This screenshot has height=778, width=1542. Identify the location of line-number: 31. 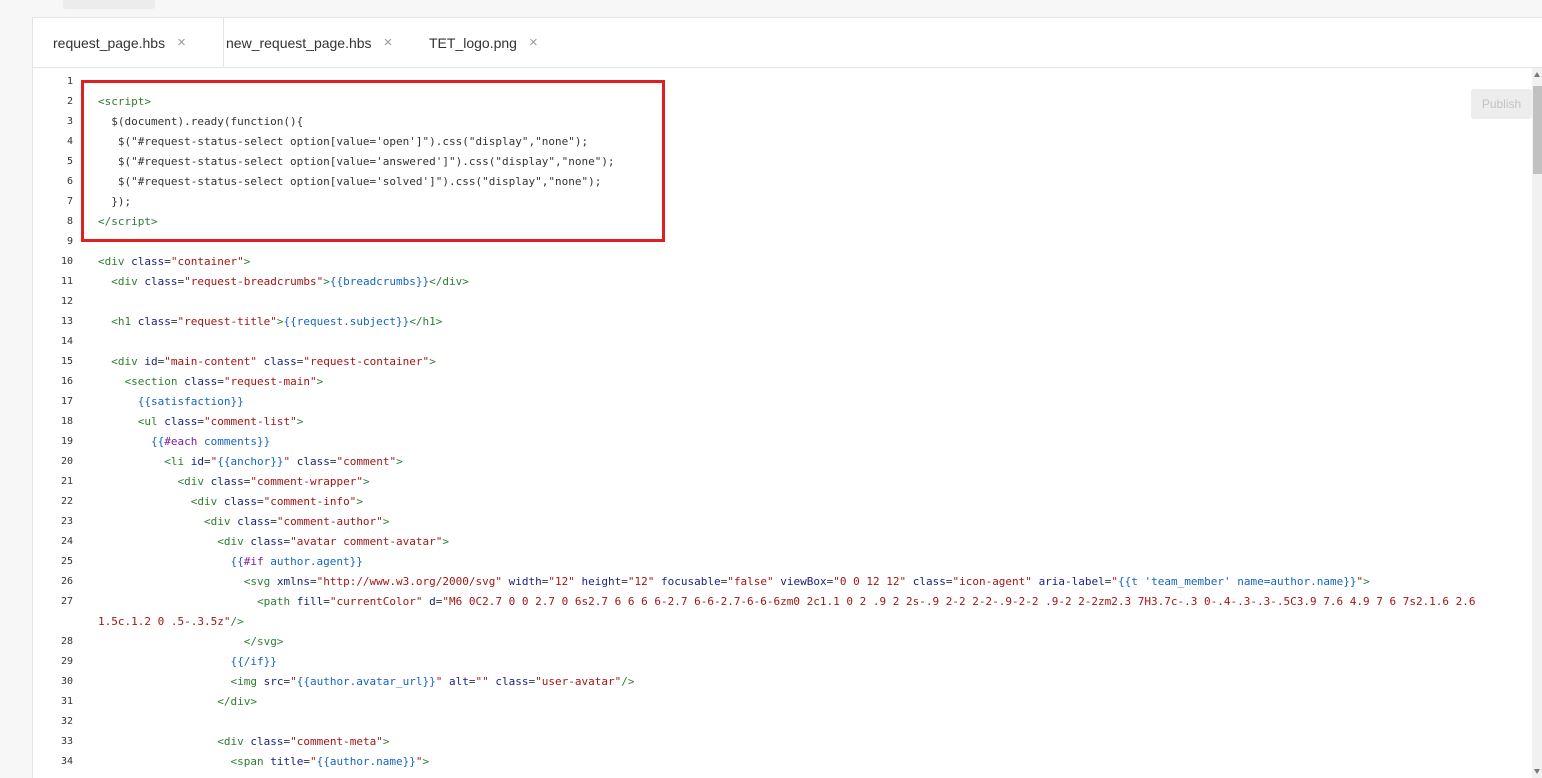
(66, 701).